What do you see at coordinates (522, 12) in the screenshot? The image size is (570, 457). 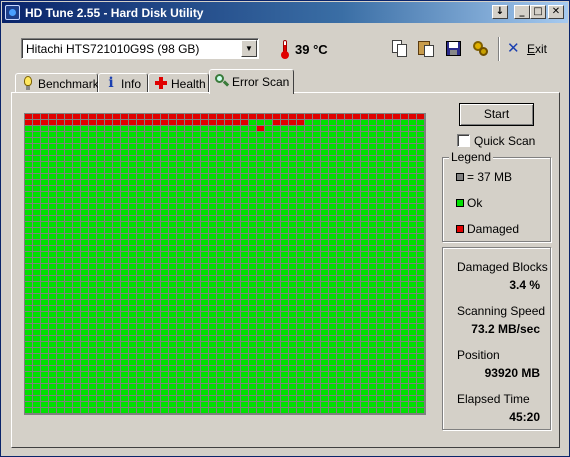 I see `minimize-button: _` at bounding box center [522, 12].